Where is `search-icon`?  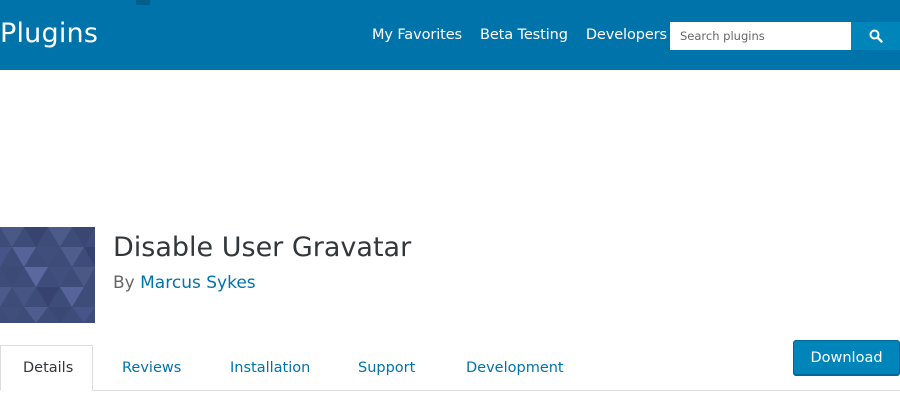
search-icon is located at coordinates (876, 36).